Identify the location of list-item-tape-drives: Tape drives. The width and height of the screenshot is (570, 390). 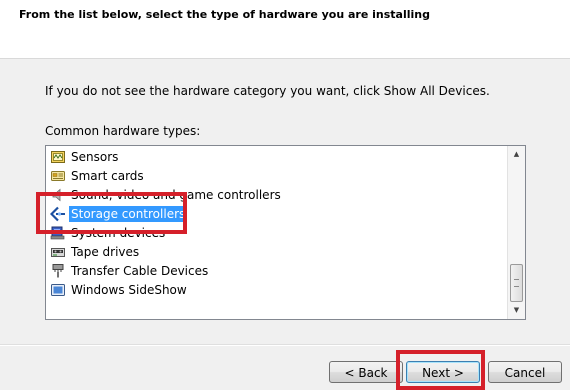
(95, 252).